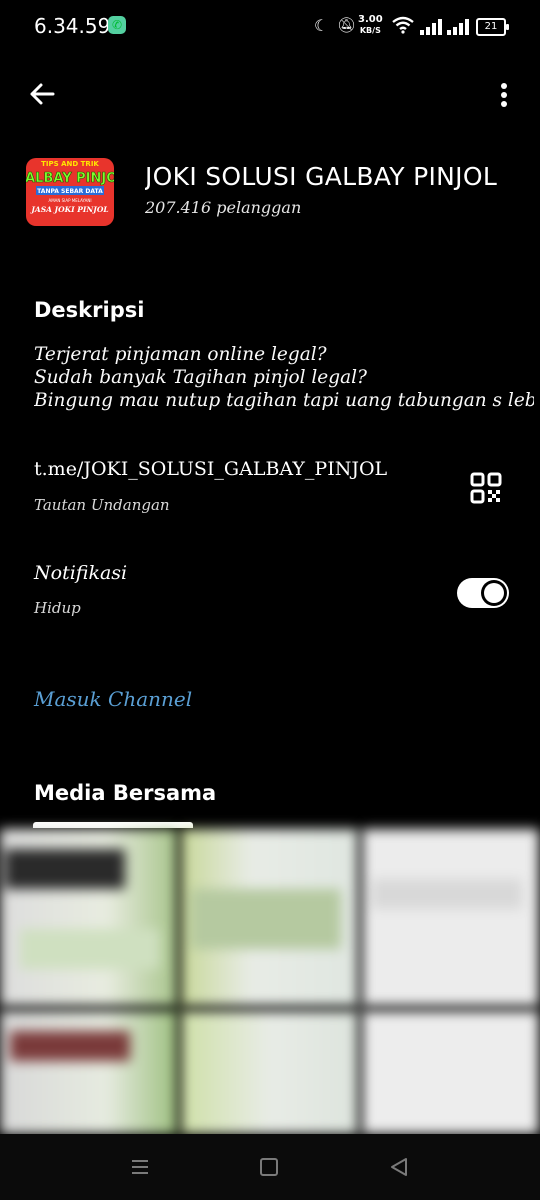 This screenshot has height=1200, width=540. What do you see at coordinates (69, 200) in the screenshot?
I see `avatar-line4: AMAN SIAP MELAYANI` at bounding box center [69, 200].